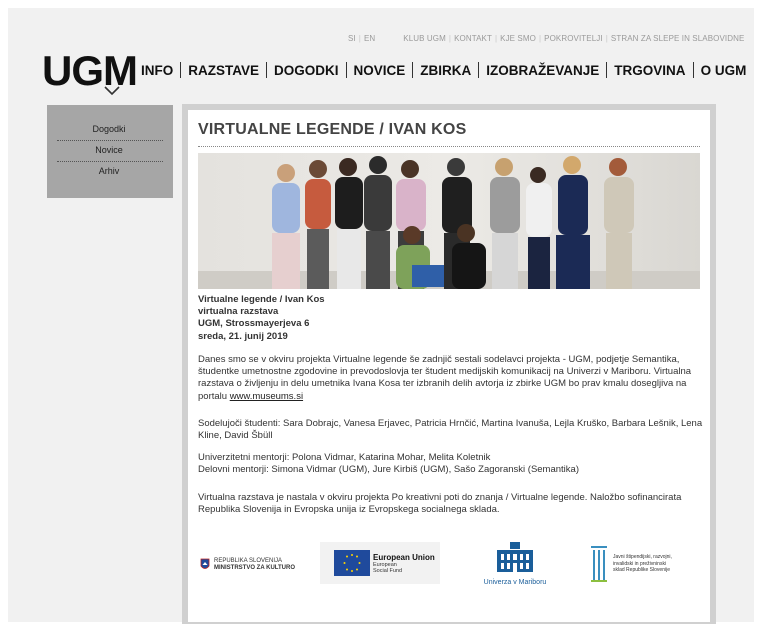 The height and width of the screenshot is (628, 758). What do you see at coordinates (449, 146) in the screenshot?
I see `title-divider` at bounding box center [449, 146].